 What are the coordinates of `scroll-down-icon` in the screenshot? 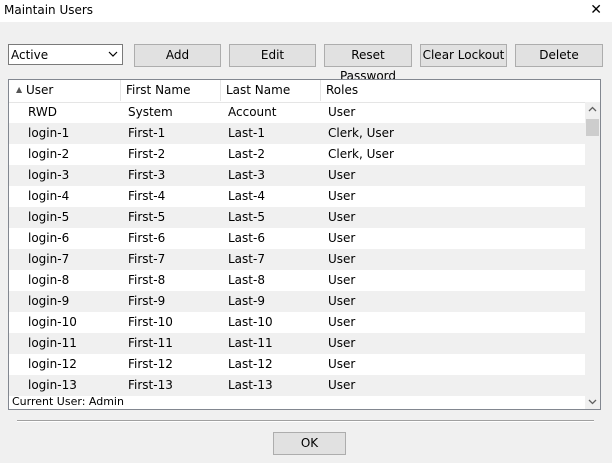 It's located at (592, 401).